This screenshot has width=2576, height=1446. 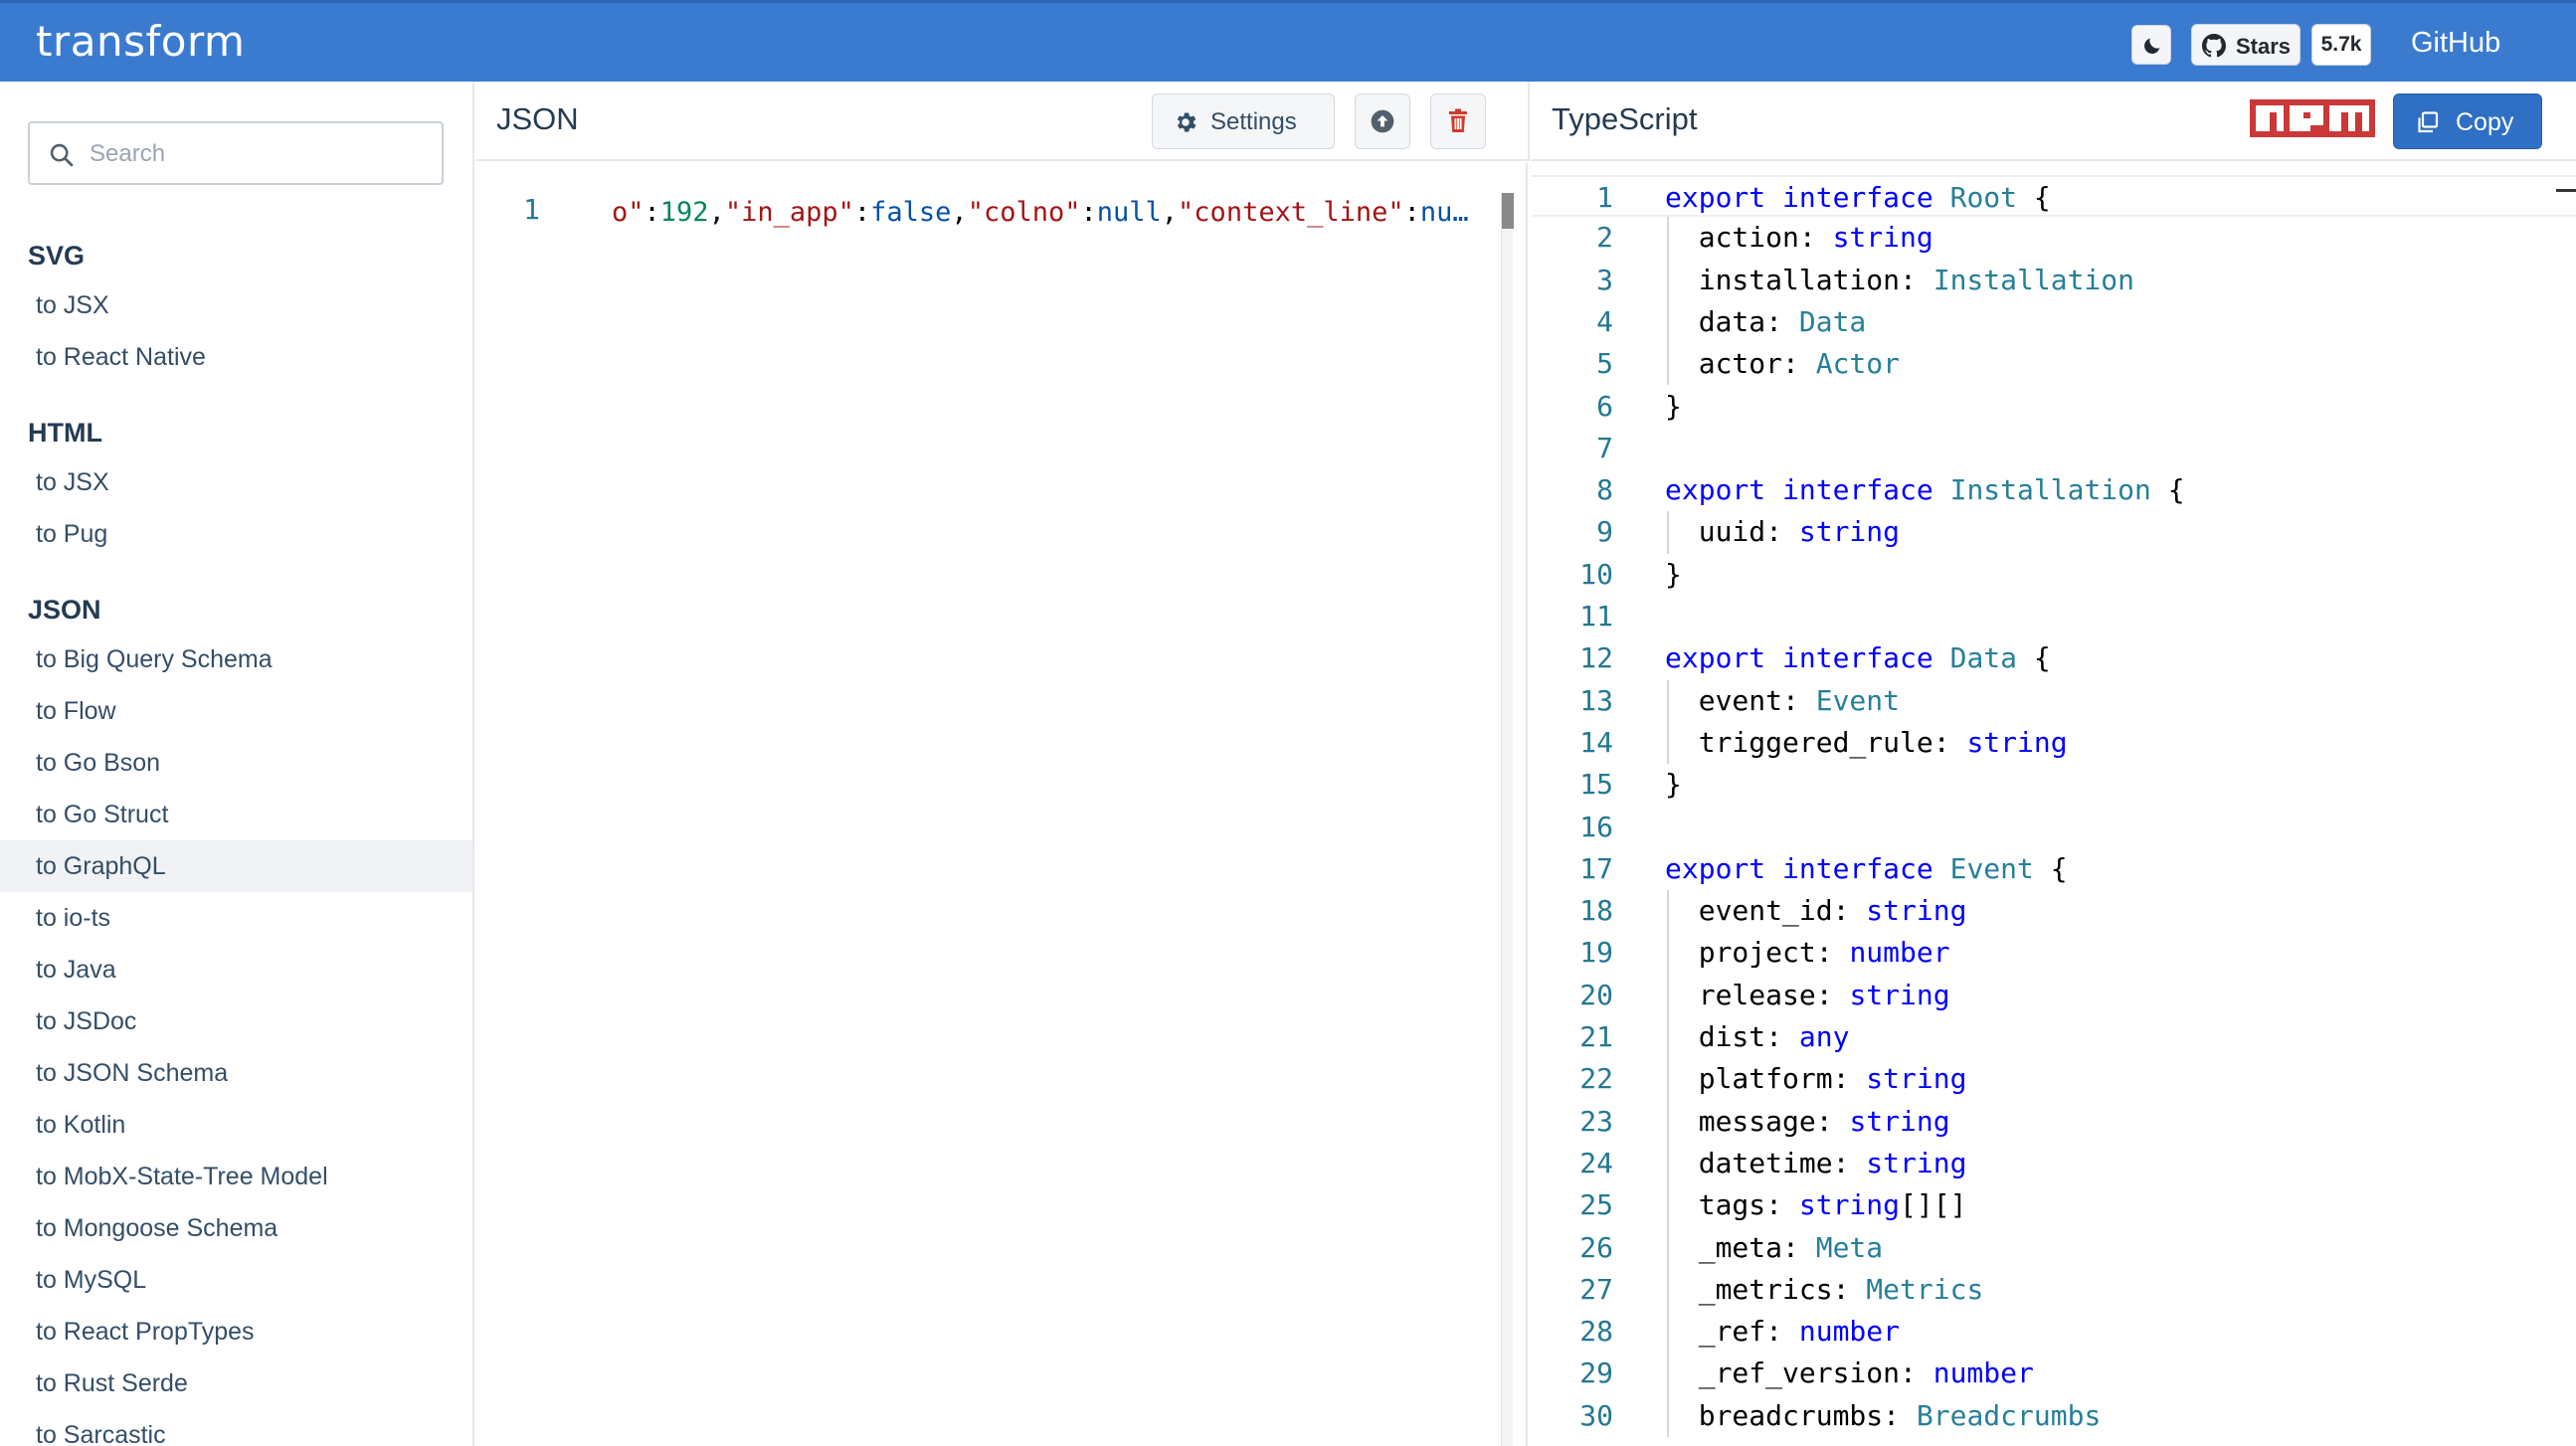 I want to click on ts-line-number: 7, so click(x=1604, y=447).